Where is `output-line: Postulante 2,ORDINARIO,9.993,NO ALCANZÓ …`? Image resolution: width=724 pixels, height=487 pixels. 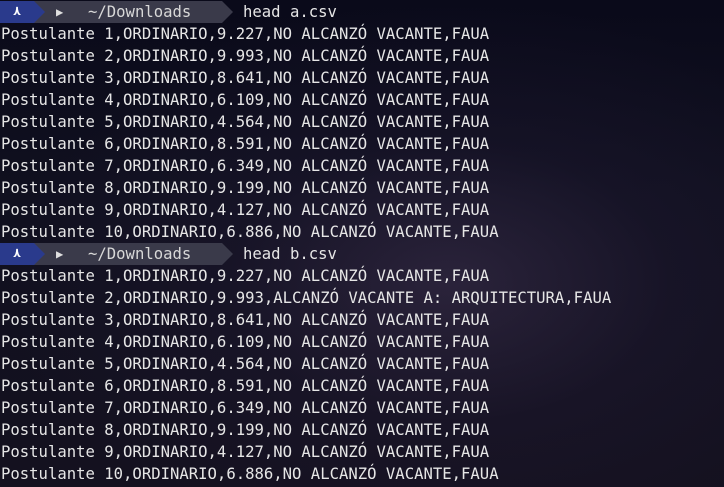 output-line: Postulante 2,ORDINARIO,9.993,NO ALCANZÓ … is located at coordinates (245, 56).